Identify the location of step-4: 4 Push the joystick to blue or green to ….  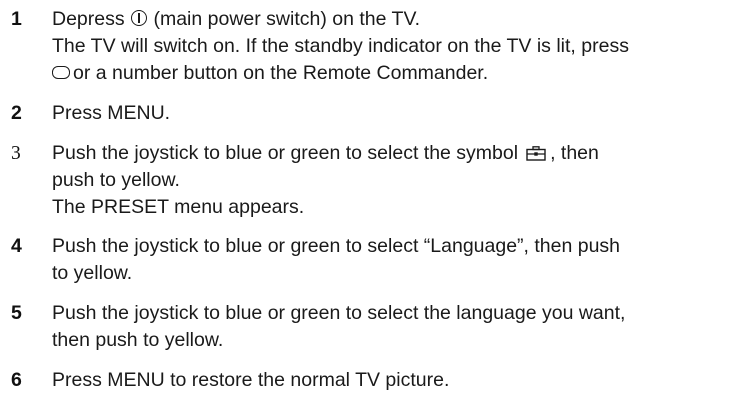
(366, 260).